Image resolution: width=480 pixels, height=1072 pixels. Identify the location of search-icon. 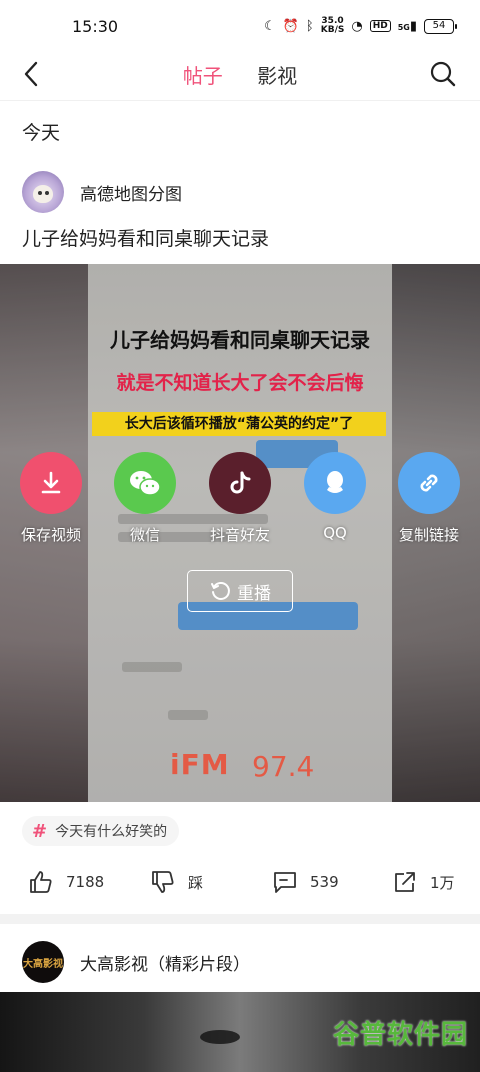
(443, 74).